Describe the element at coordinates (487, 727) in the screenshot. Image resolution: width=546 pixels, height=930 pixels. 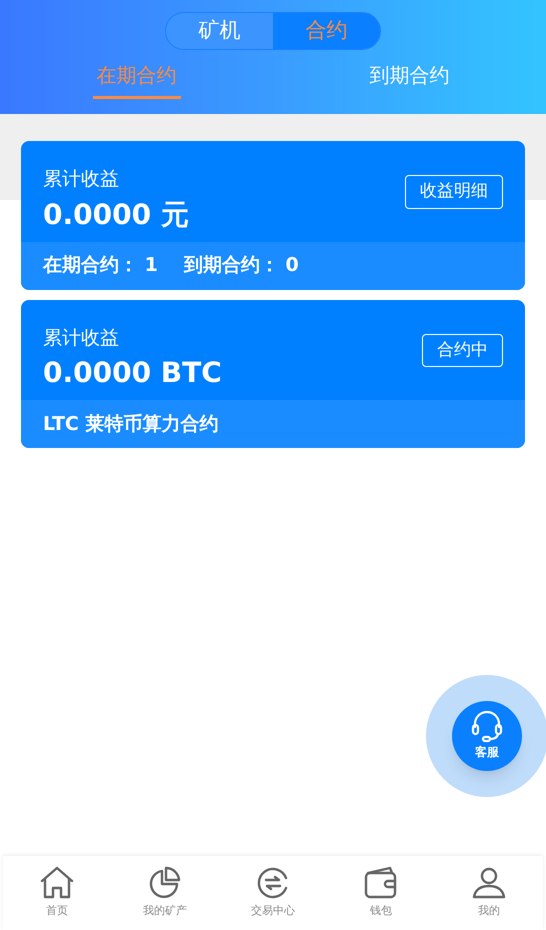
I see `headset-icon` at that location.